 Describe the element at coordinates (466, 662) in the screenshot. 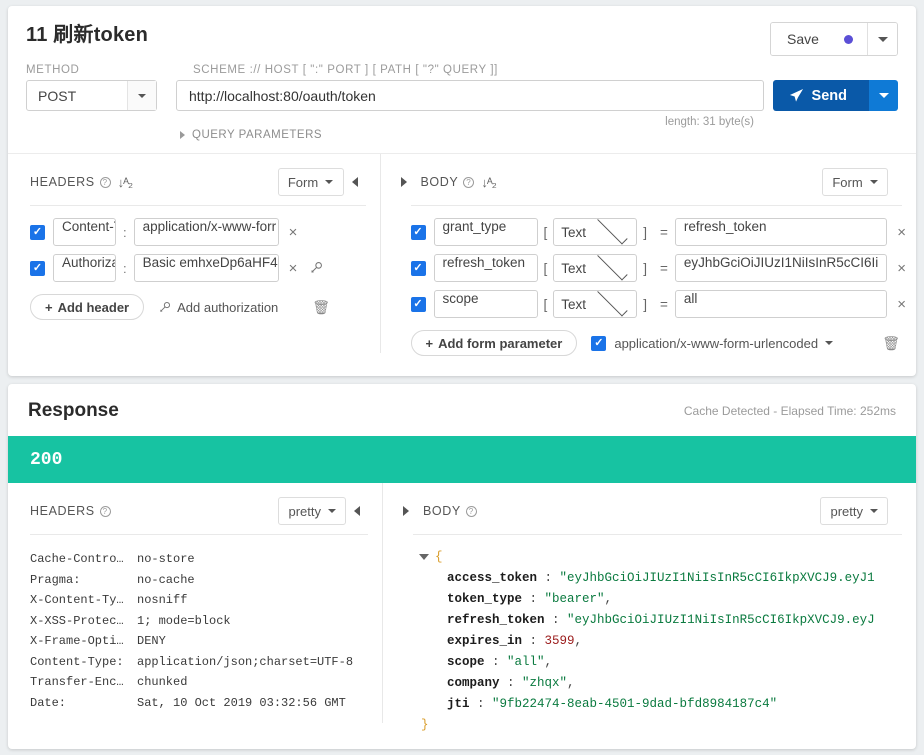

I see `json-key: scope` at that location.